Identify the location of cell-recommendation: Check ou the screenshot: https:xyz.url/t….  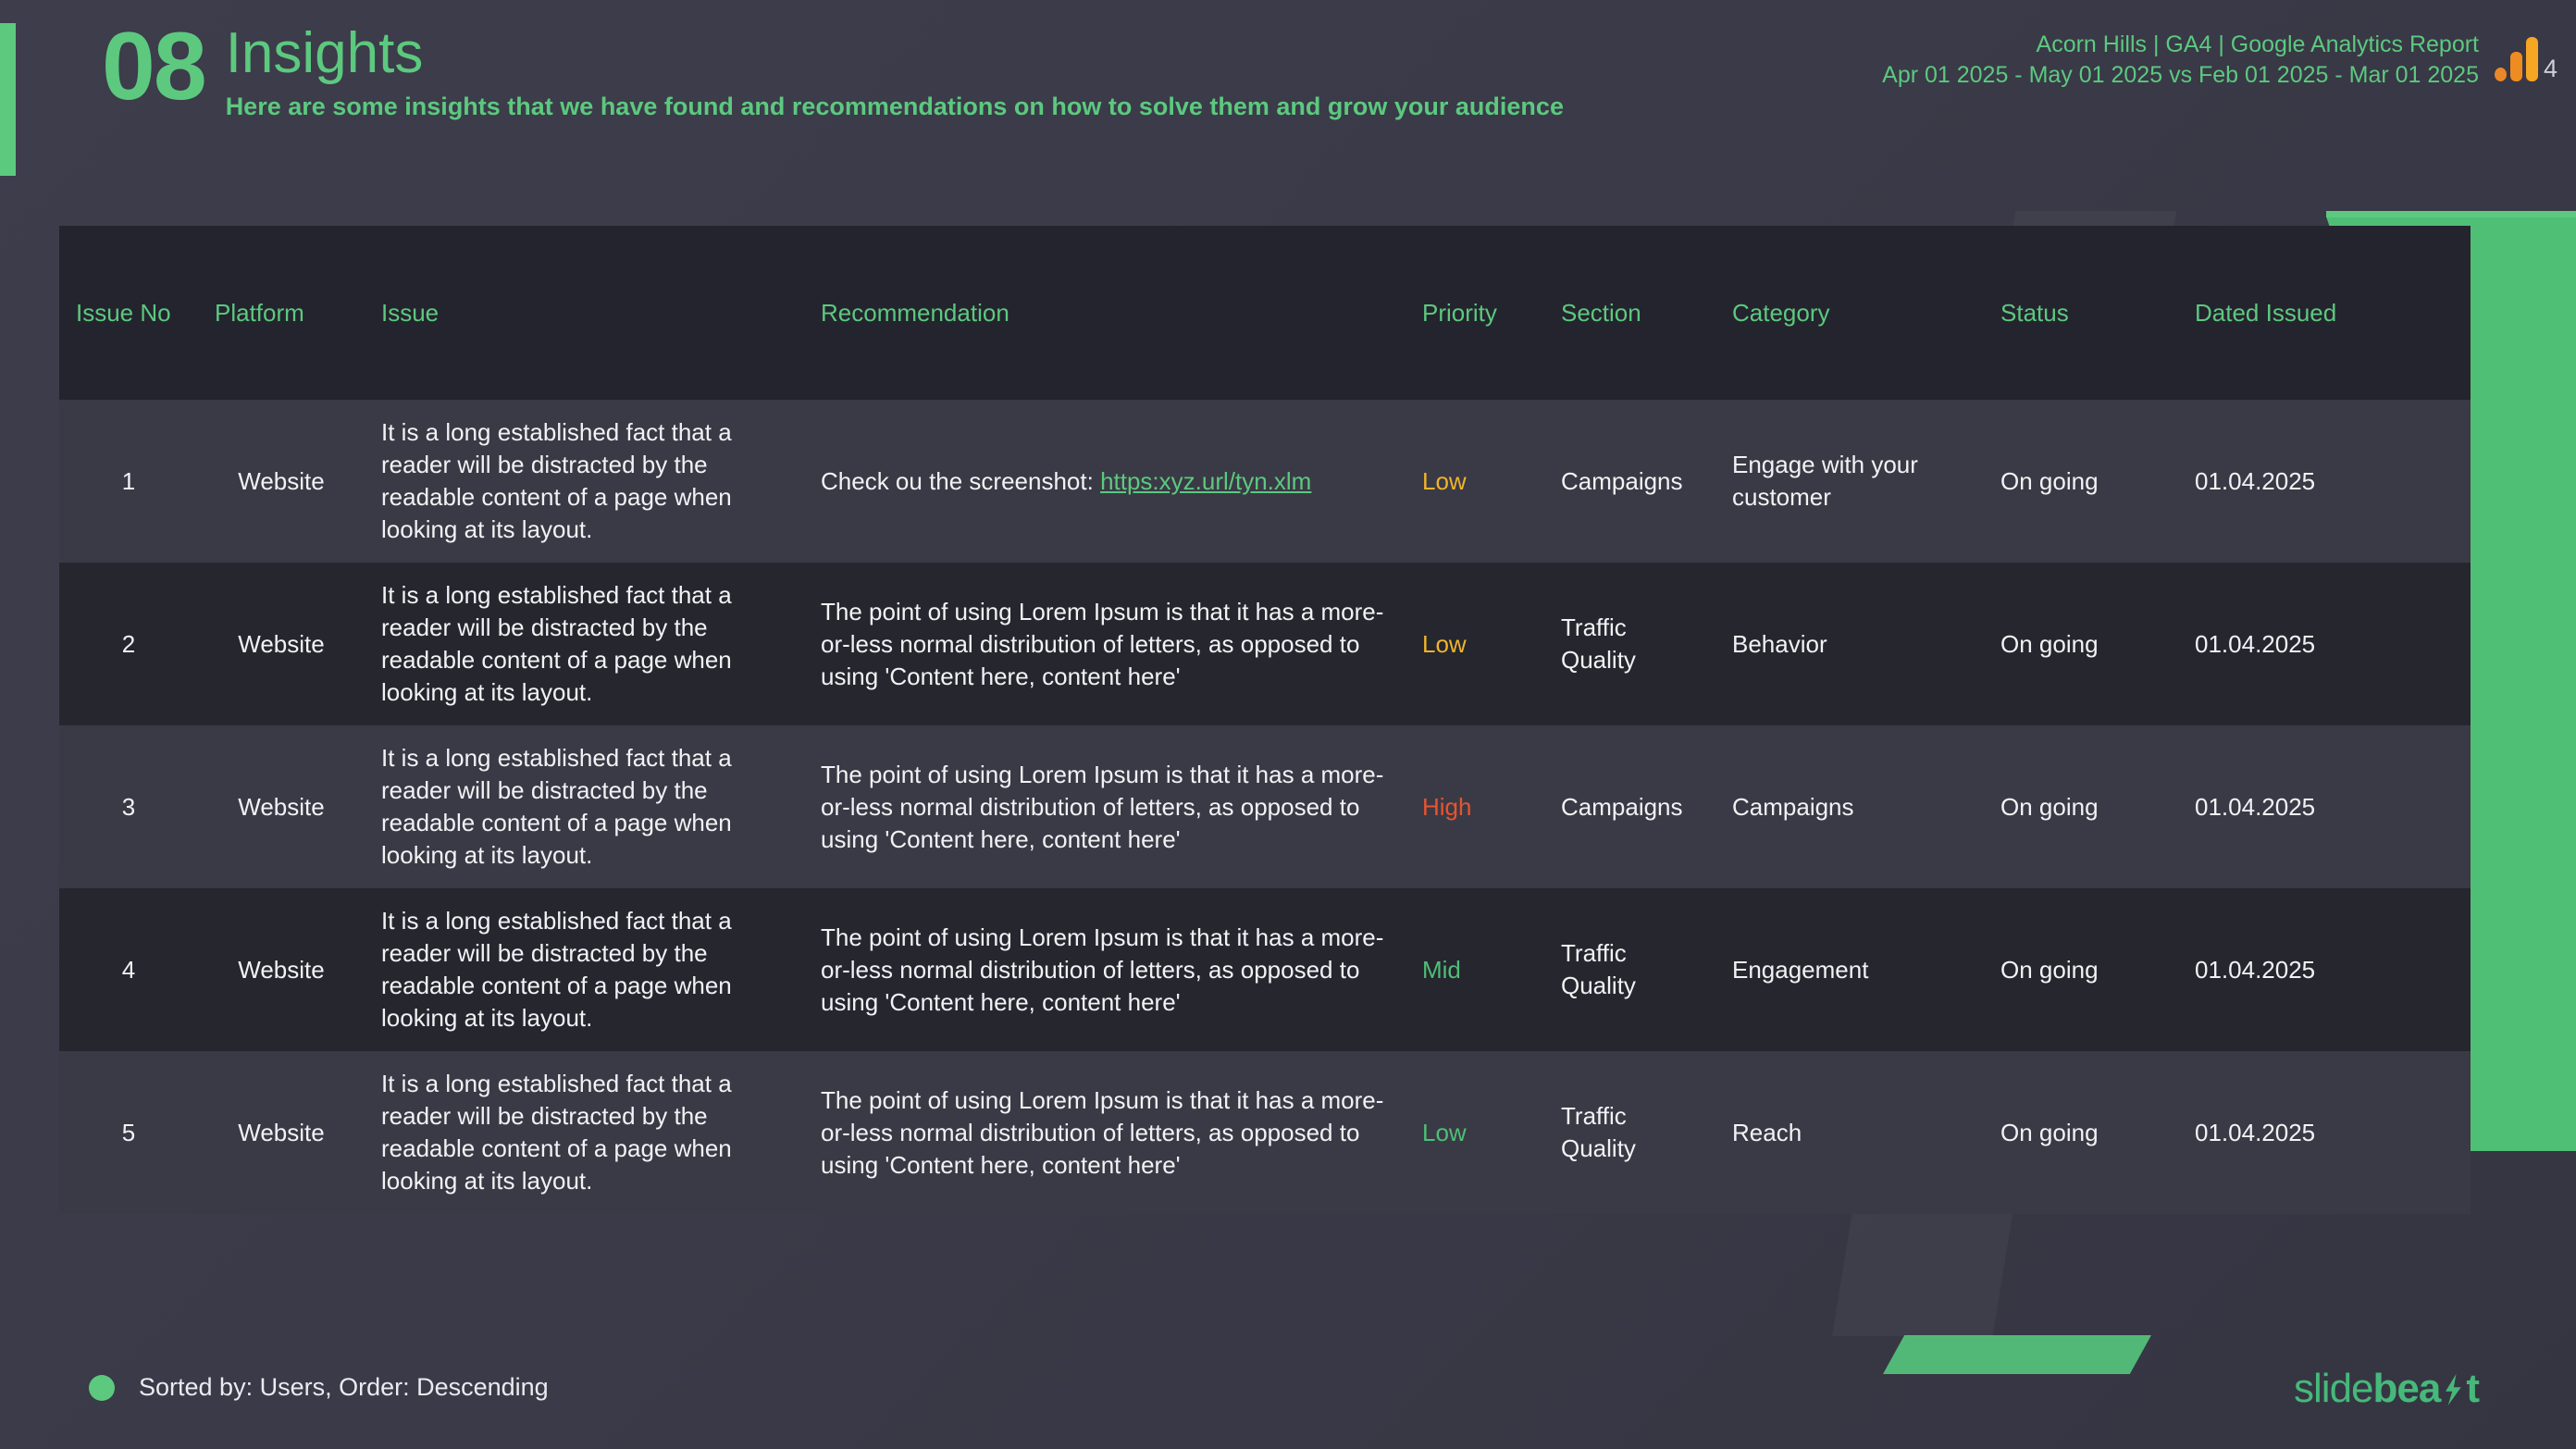
(1105, 481).